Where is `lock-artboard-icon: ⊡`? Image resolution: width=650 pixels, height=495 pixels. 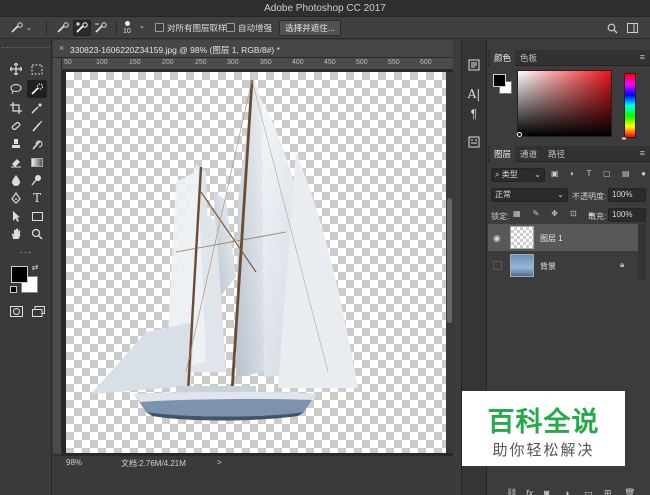
lock-artboard-icon: ⊡ is located at coordinates (573, 215).